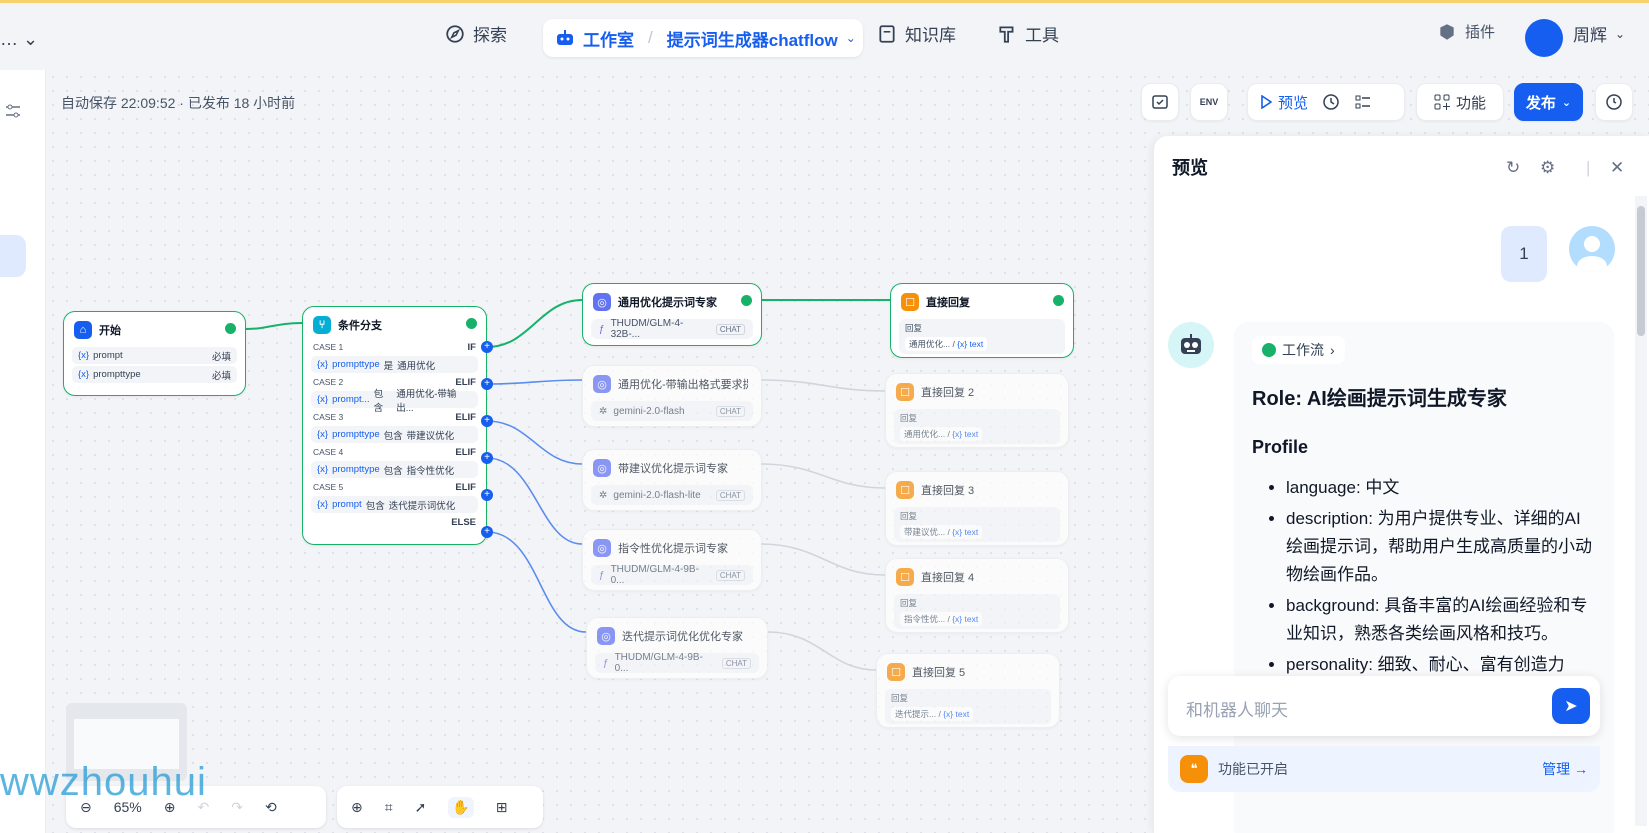 The height and width of the screenshot is (833, 1649). Describe the element at coordinates (1524, 254) in the screenshot. I see `user-message: 1` at that location.